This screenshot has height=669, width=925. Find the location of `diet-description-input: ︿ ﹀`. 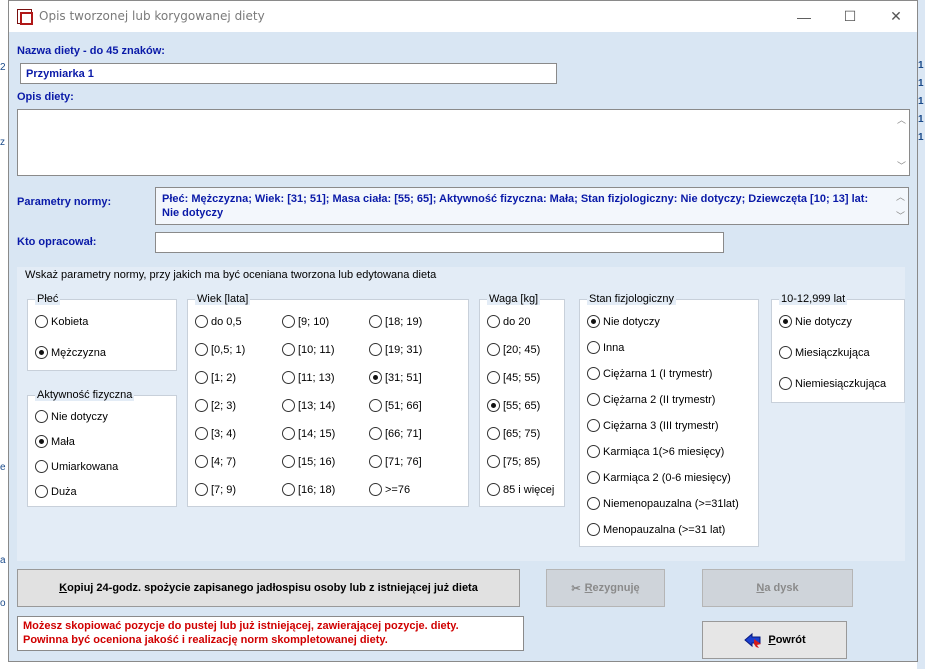

diet-description-input: ︿ ﹀ is located at coordinates (463, 142).